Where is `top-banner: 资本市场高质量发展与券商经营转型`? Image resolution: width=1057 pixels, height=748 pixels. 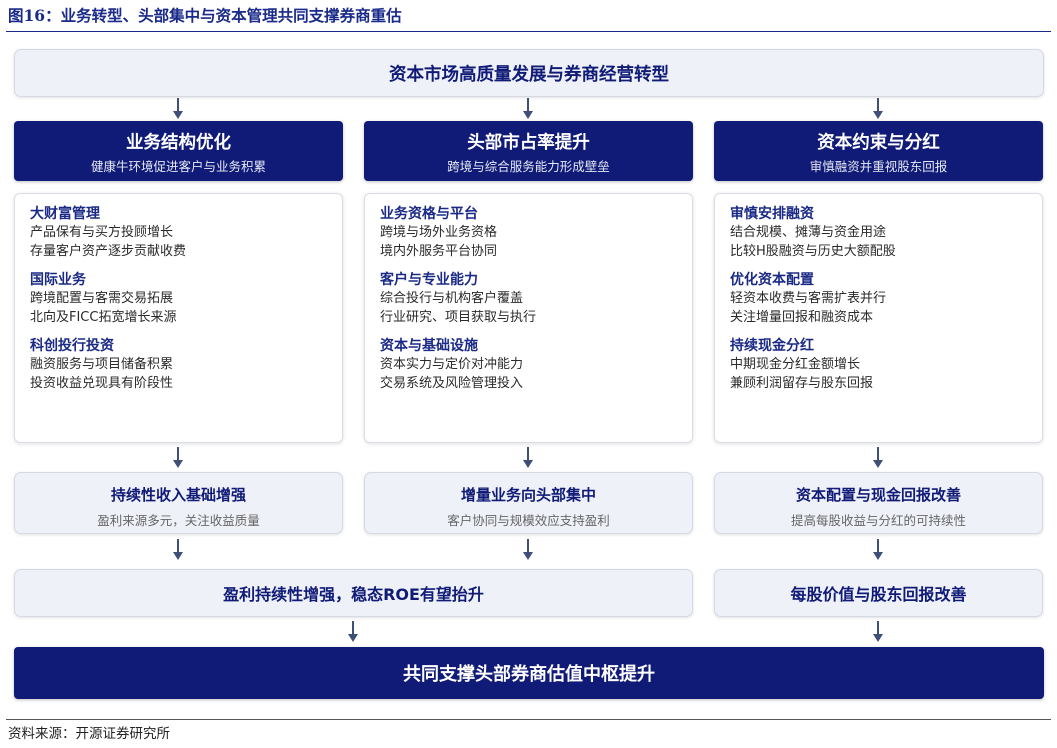
top-banner: 资本市场高质量发展与券商经营转型 is located at coordinates (529, 73).